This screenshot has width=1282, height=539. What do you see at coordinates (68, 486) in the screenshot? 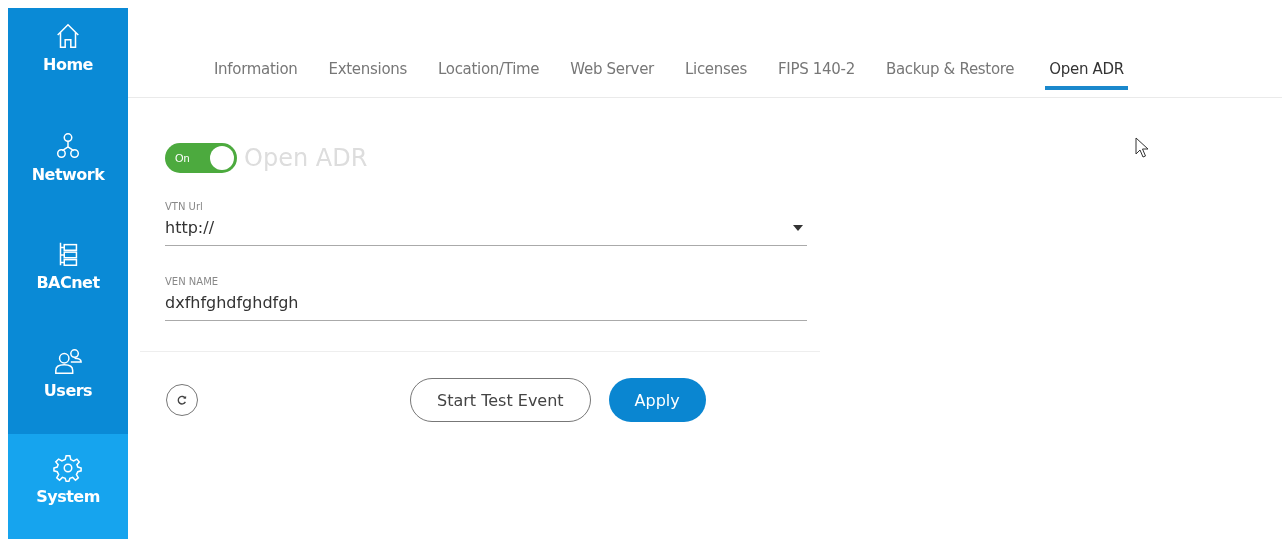
I see `sidebar-item: System` at bounding box center [68, 486].